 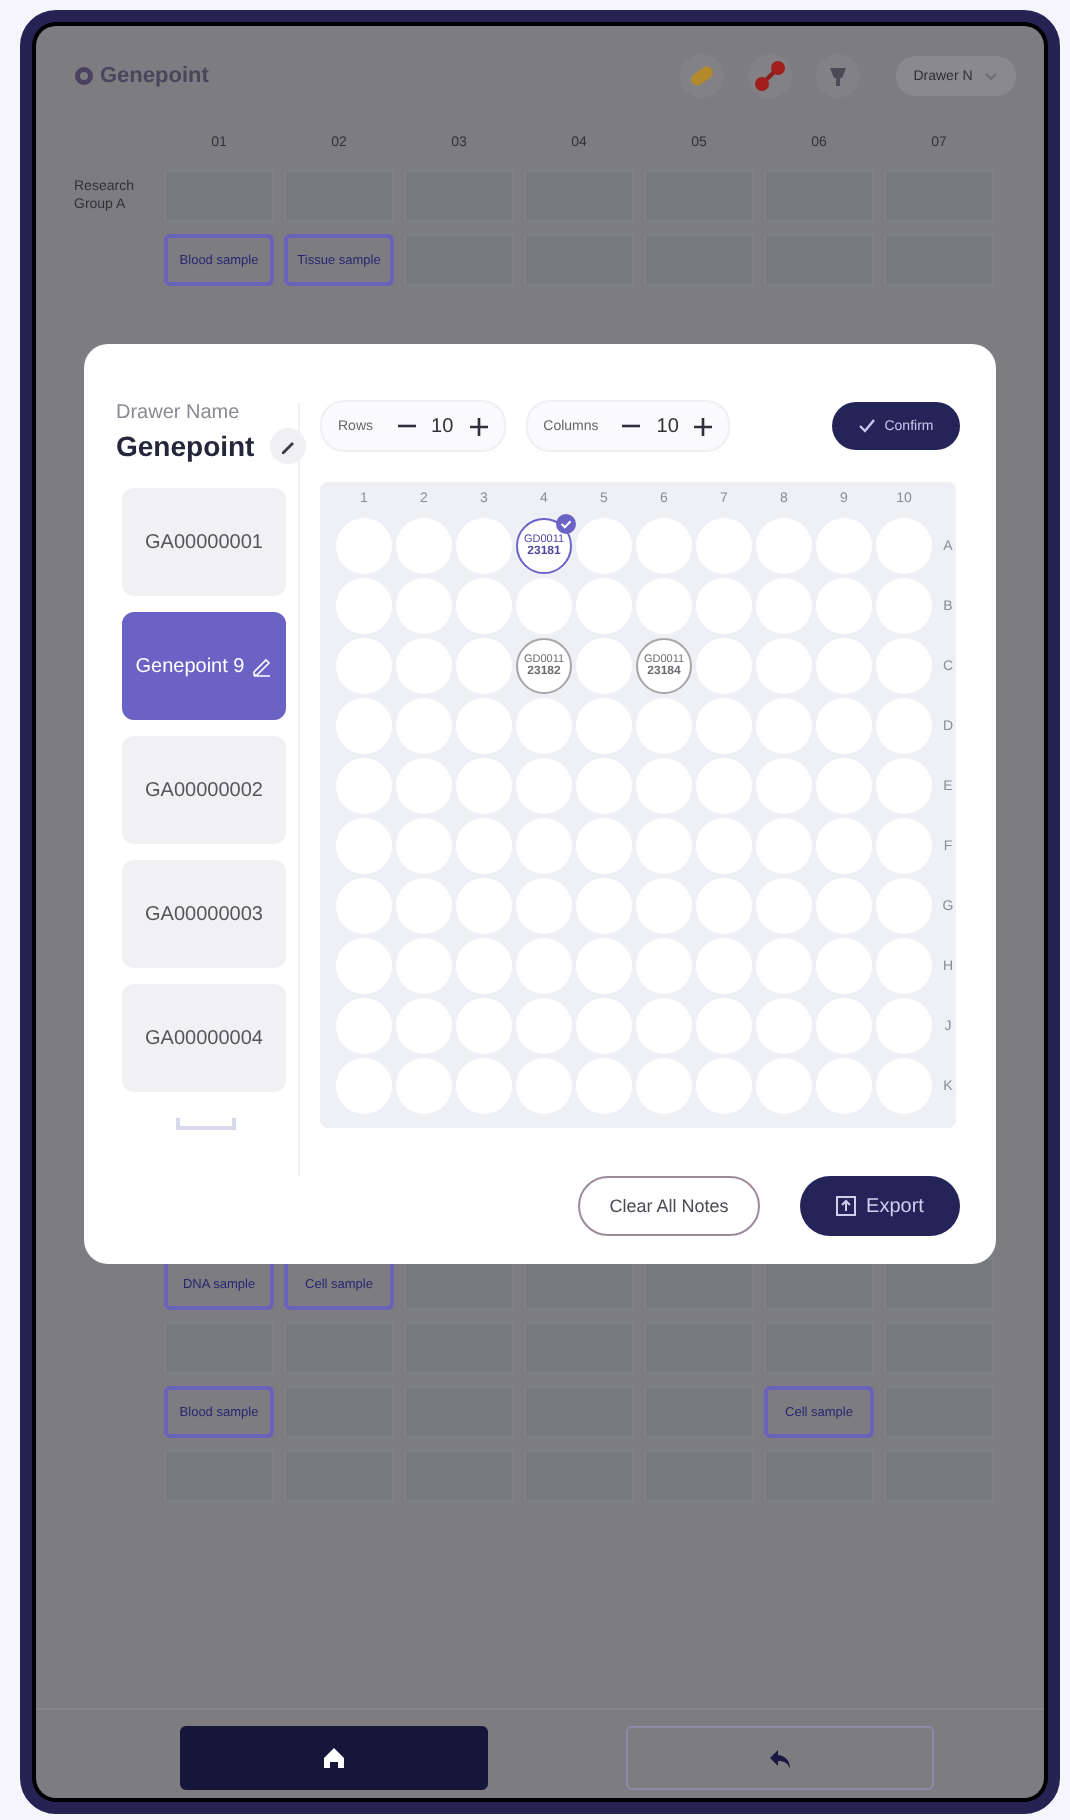 What do you see at coordinates (204, 542) in the screenshot?
I see `drawer-item: GA00000001` at bounding box center [204, 542].